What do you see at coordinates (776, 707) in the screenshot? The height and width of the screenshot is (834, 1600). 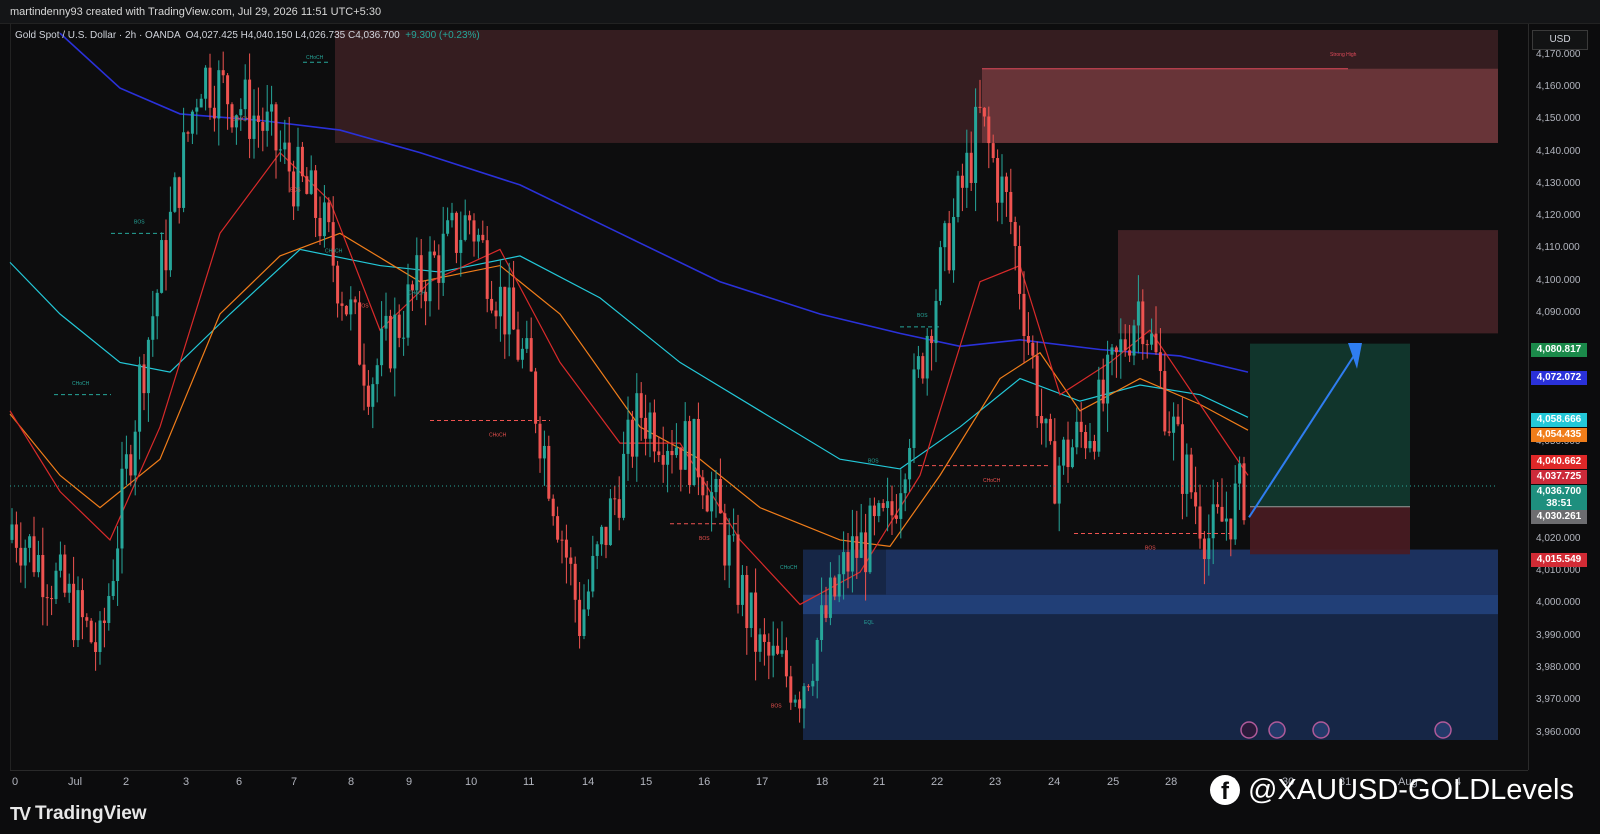 I see `bos-label: BOS` at bounding box center [776, 707].